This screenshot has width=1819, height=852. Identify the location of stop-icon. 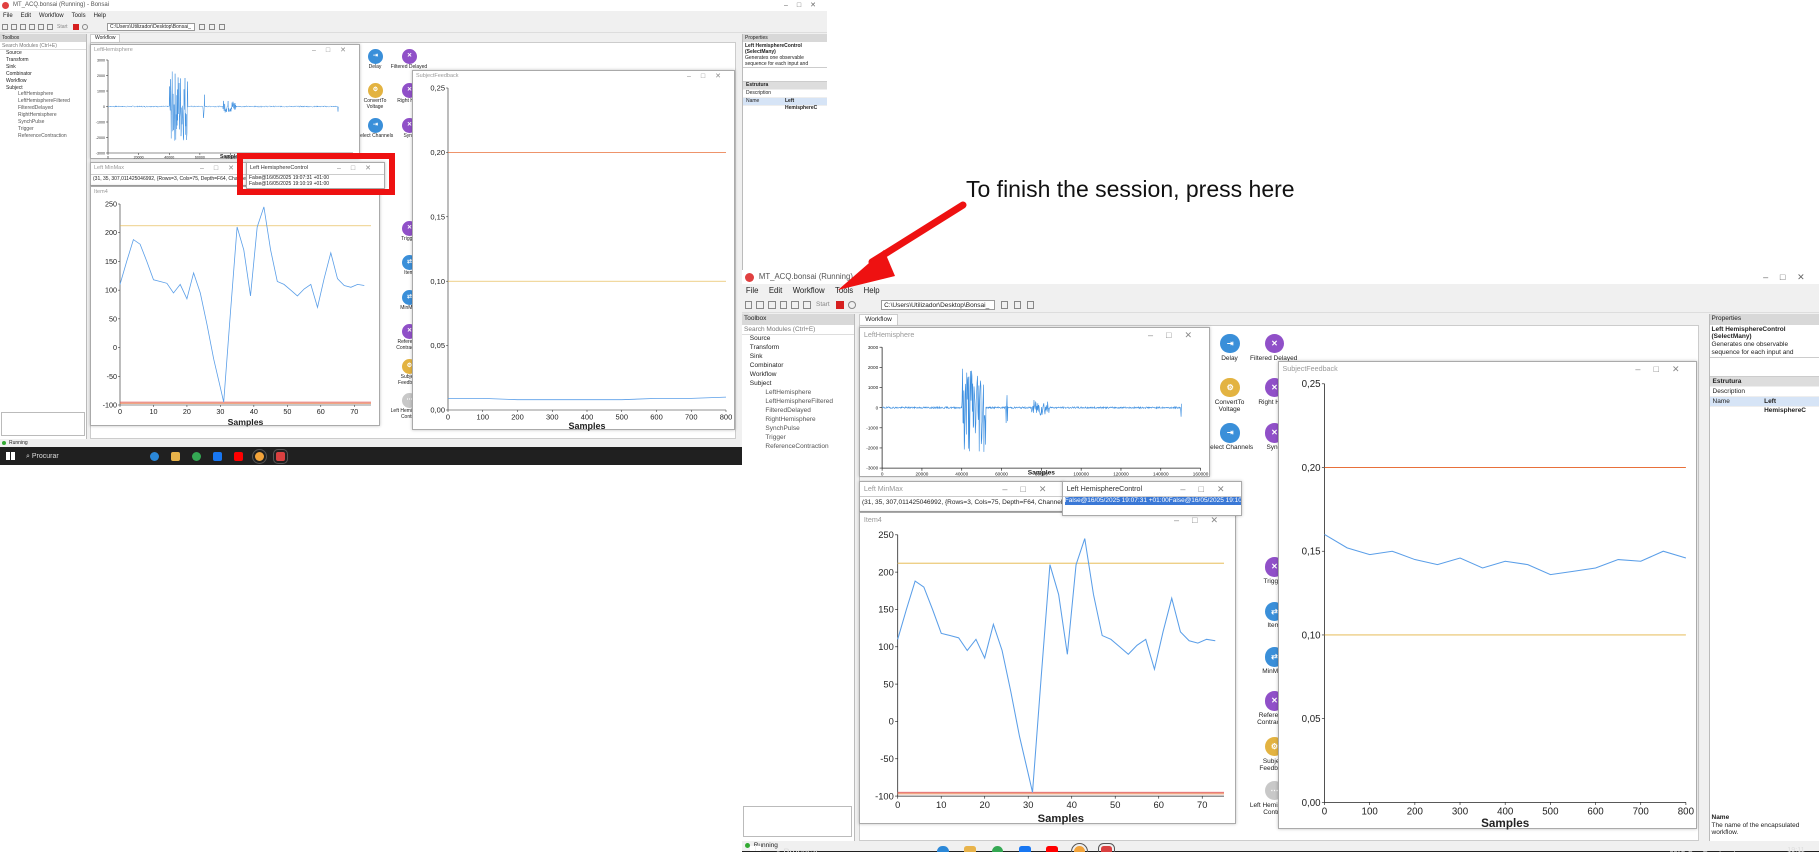
(75, 27).